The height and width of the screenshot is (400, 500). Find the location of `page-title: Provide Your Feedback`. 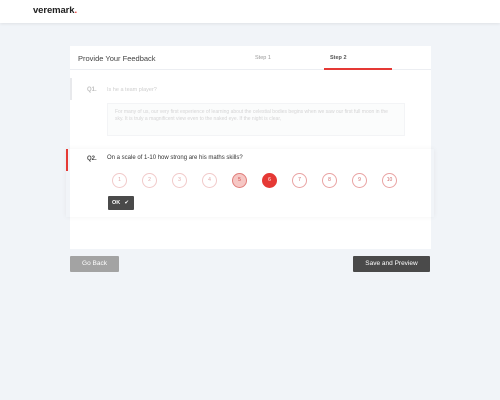

page-title: Provide Your Feedback is located at coordinates (117, 58).